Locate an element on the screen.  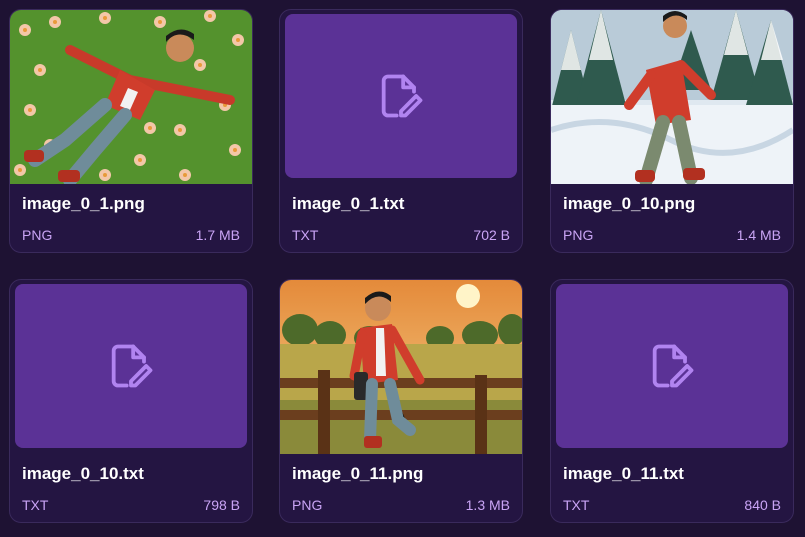
file-meta: TXT 840 B is located at coordinates (672, 505).